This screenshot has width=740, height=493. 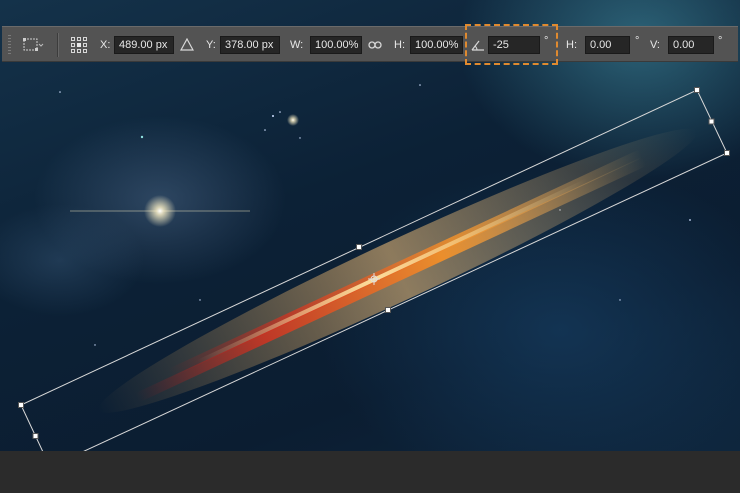 What do you see at coordinates (211, 45) in the screenshot?
I see `y-label: Y:` at bounding box center [211, 45].